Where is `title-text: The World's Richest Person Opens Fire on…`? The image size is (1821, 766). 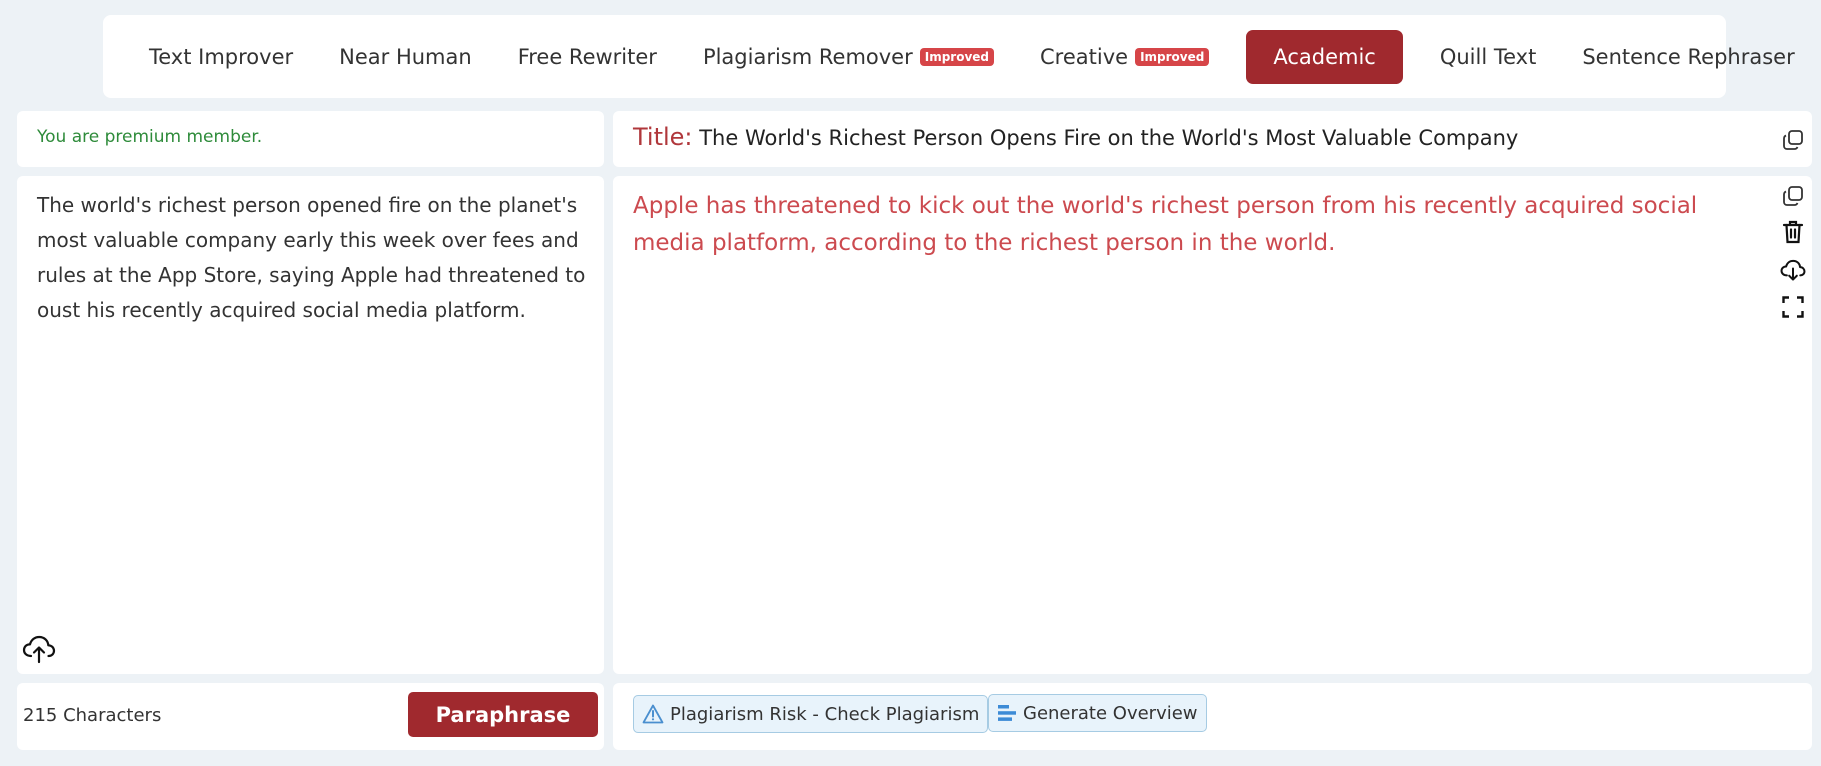 title-text: The World's Richest Person Opens Fire on… is located at coordinates (1109, 138).